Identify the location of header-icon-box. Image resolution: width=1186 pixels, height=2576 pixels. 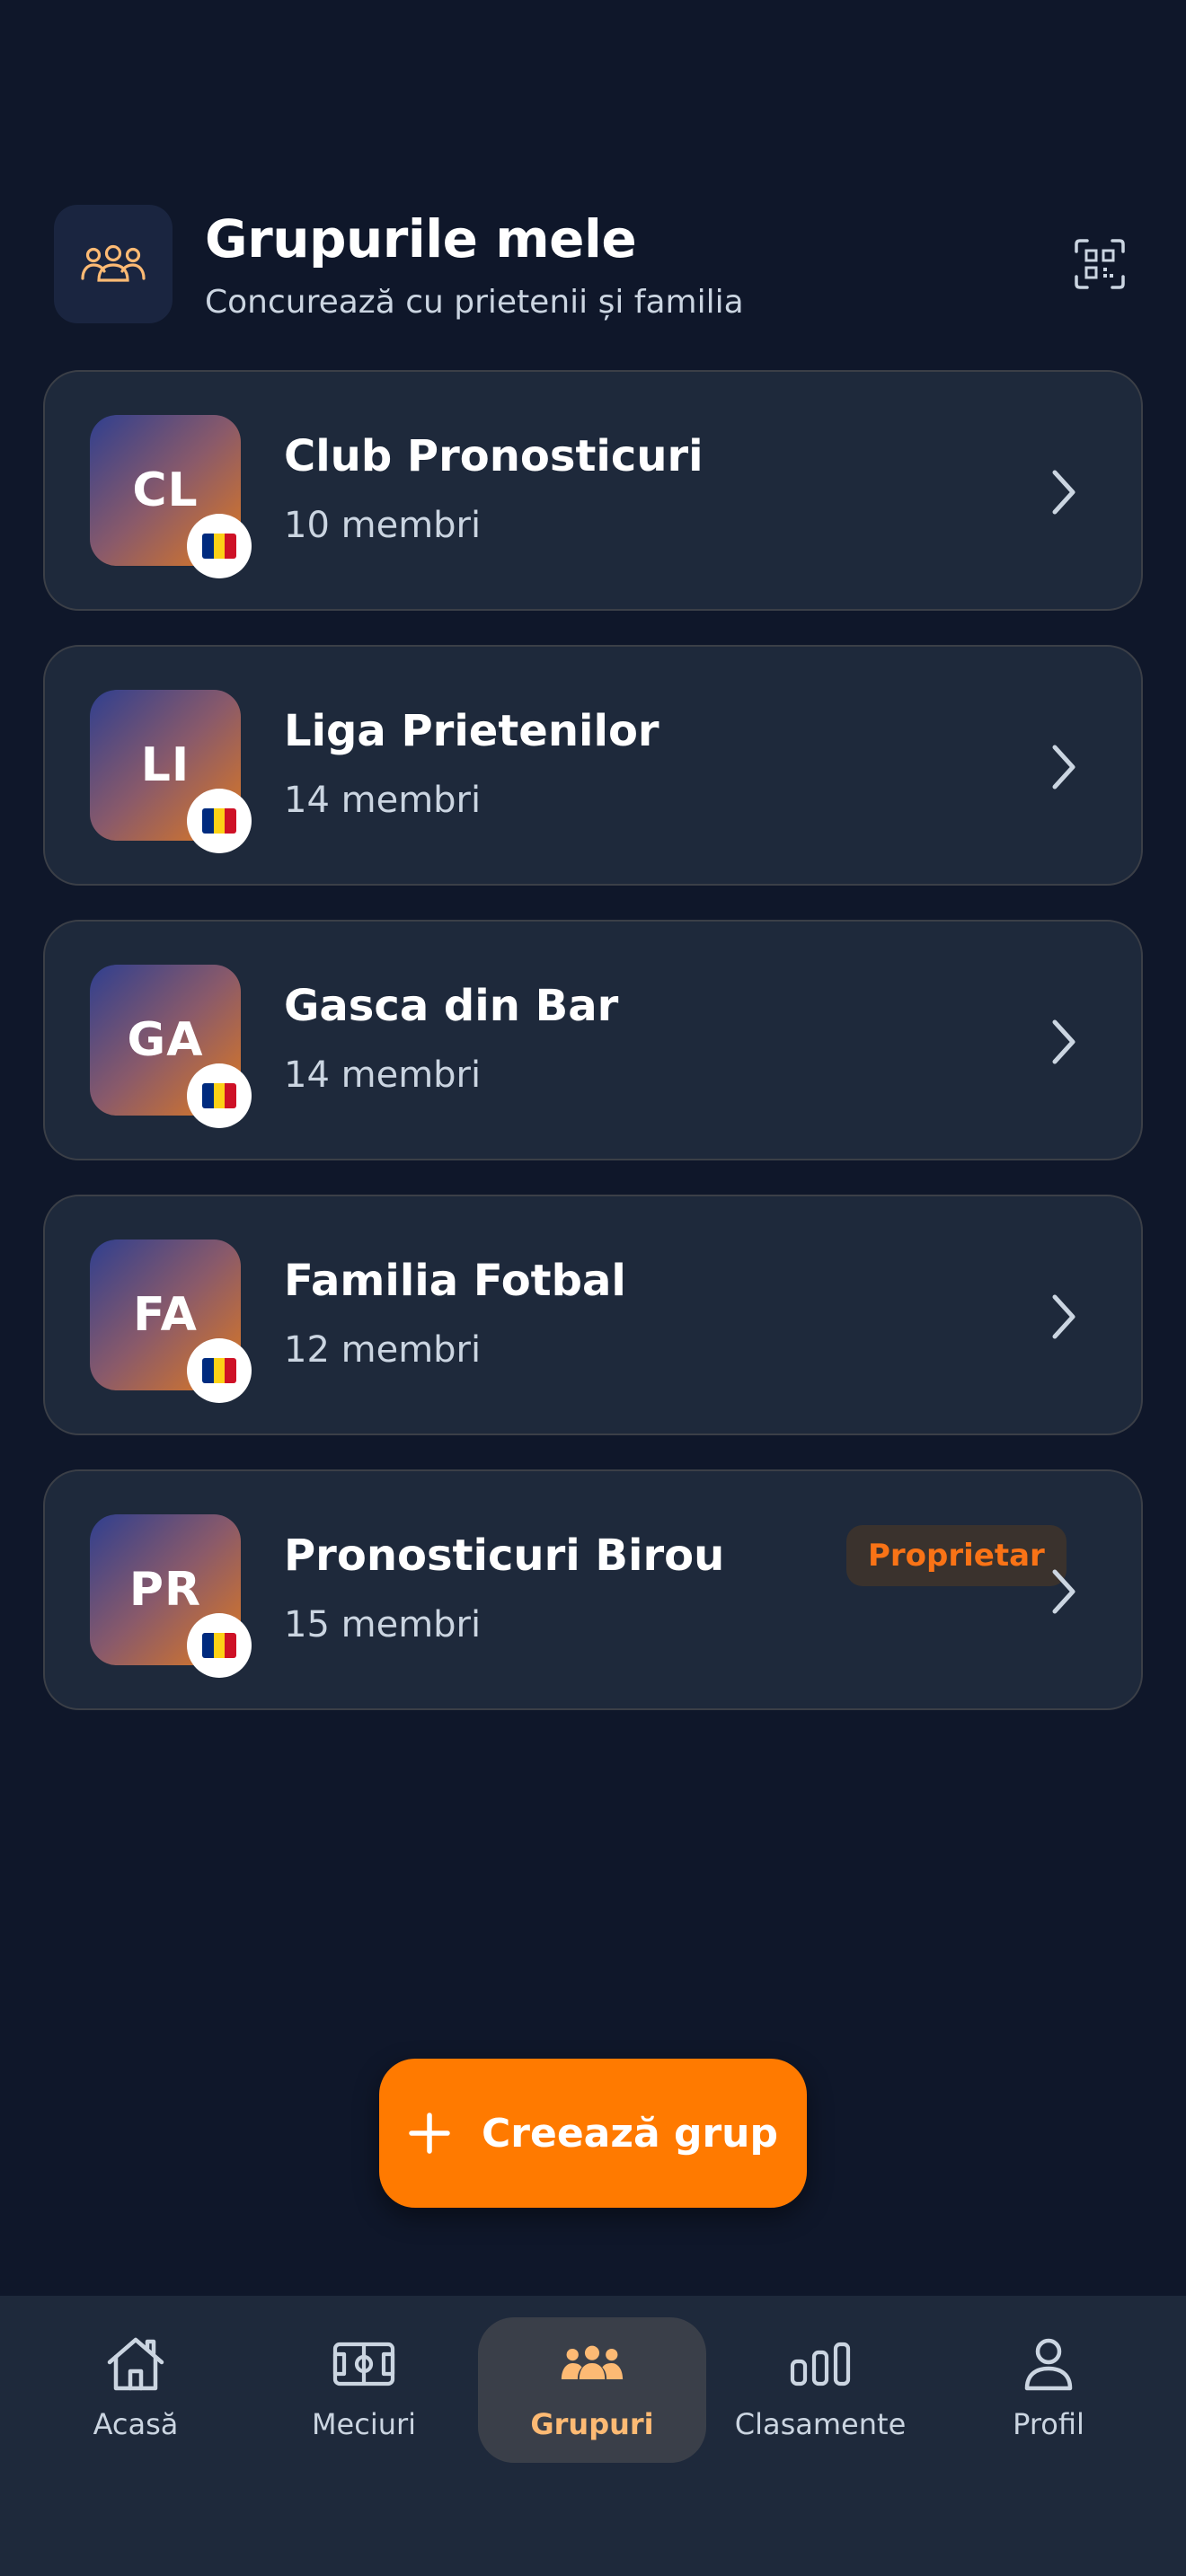
(113, 264).